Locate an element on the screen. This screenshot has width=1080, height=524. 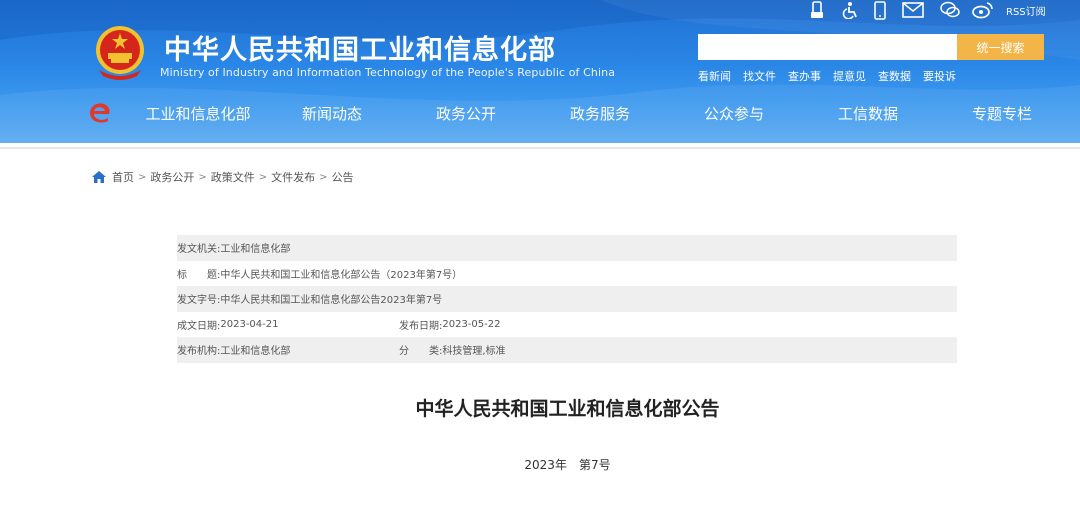
rss-label: RSS订阅 is located at coordinates (1026, 10).